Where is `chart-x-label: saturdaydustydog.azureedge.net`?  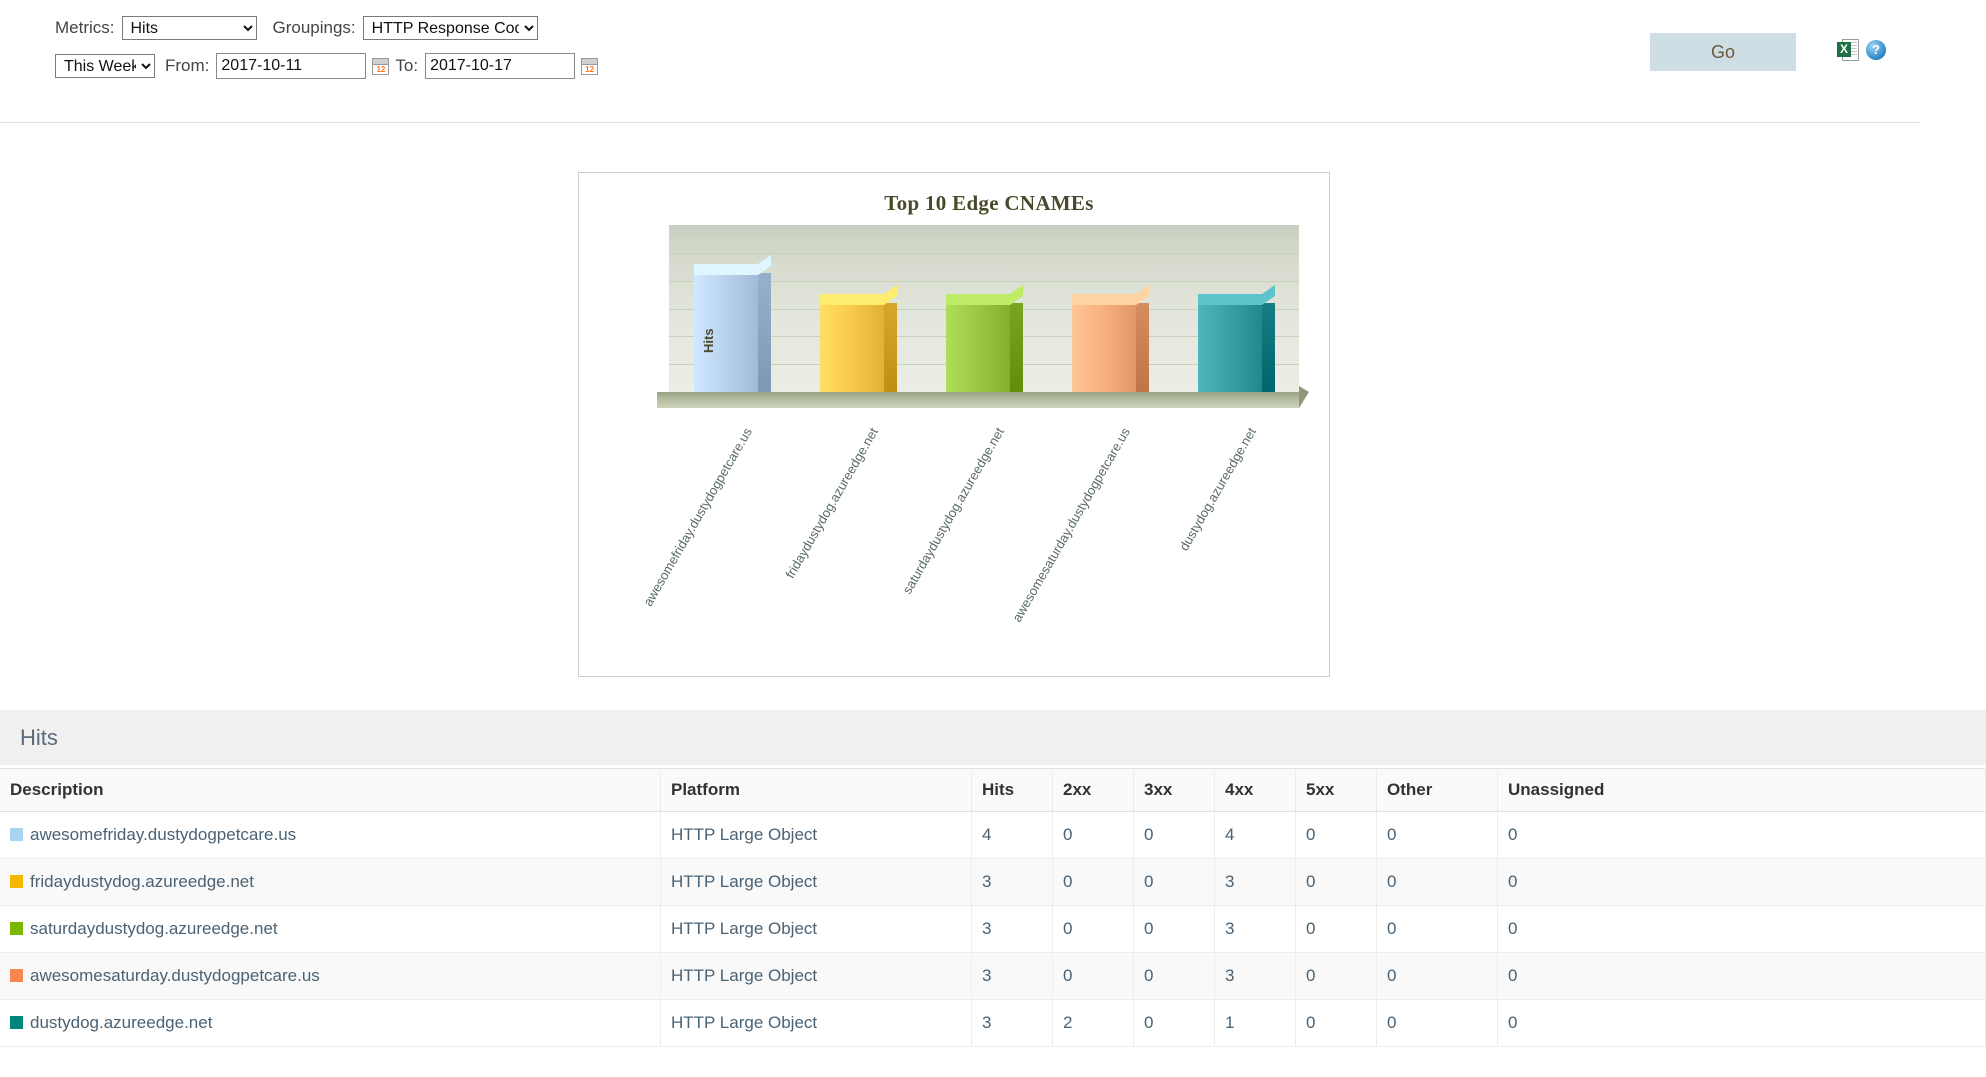
chart-x-label: saturdaydustydog.azureedge.net is located at coordinates (953, 511).